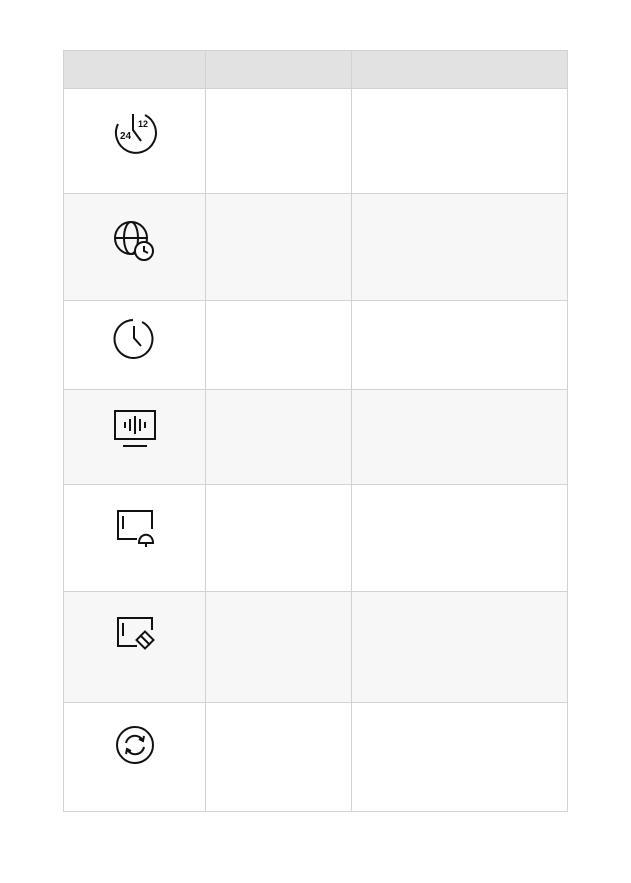 The height and width of the screenshot is (883, 631). What do you see at coordinates (135, 134) in the screenshot?
I see `24-12-hour-clock-icon: 24 12` at bounding box center [135, 134].